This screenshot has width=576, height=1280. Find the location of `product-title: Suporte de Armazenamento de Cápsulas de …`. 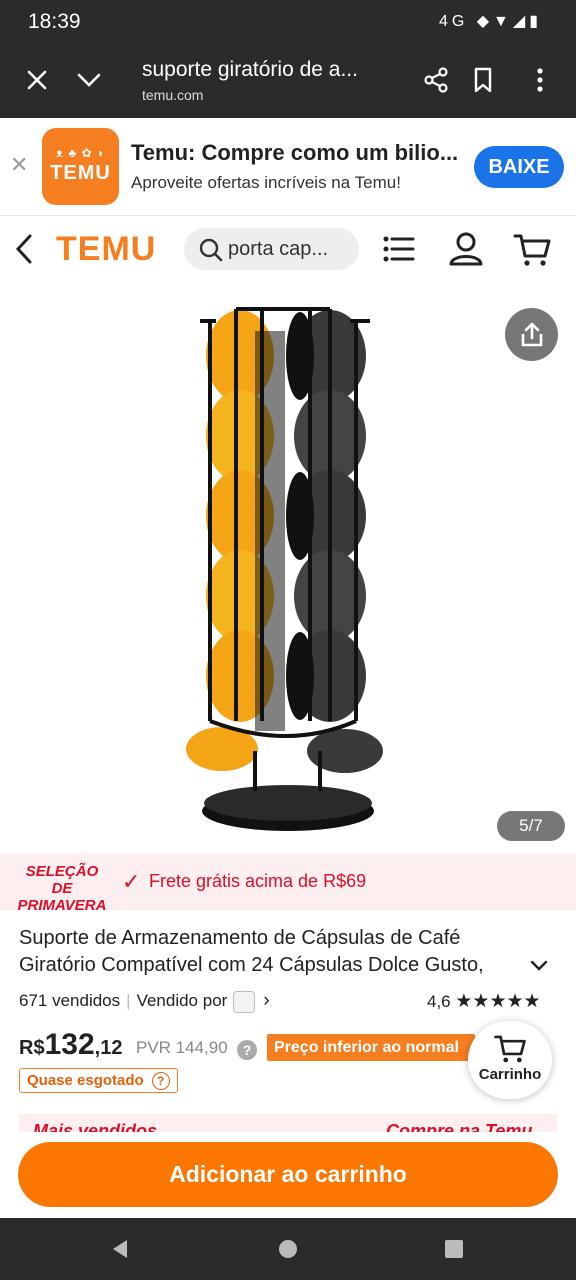

product-title: Suporte de Armazenamento de Cápsulas de … is located at coordinates (269, 952).